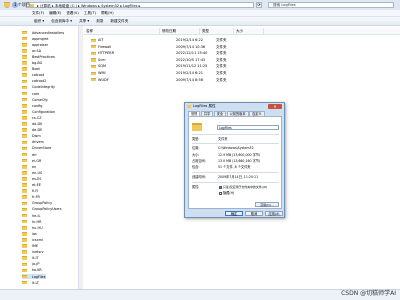 Image resolution: width=400 pixels, height=300 pixels. I want to click on list-item-name: AIT, so click(101, 40).